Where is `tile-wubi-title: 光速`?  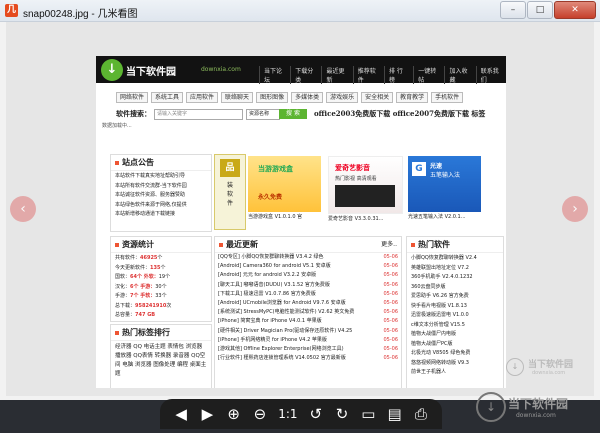 tile-wubi-title: 光速 is located at coordinates (436, 166).